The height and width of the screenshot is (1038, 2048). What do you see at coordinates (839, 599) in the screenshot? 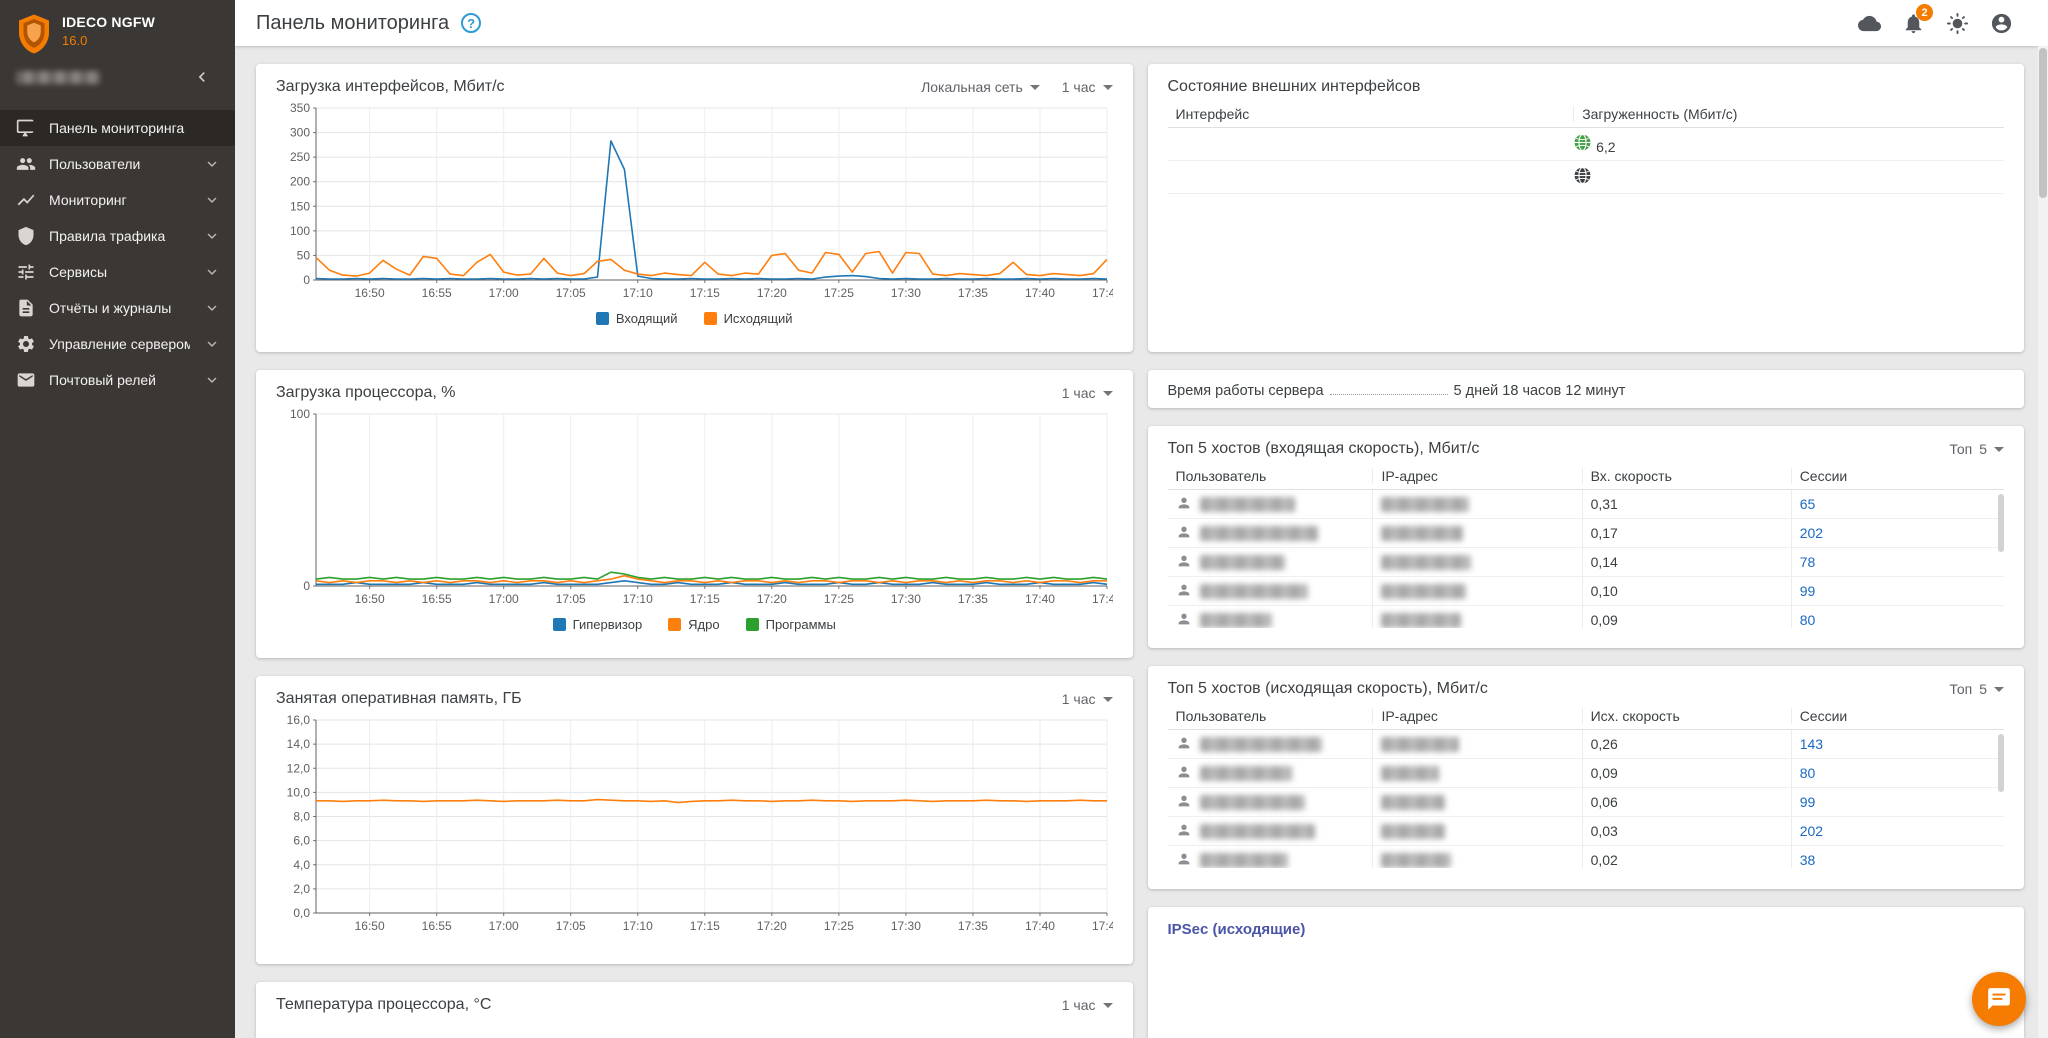
I see `svg-text: 17:25` at bounding box center [839, 599].